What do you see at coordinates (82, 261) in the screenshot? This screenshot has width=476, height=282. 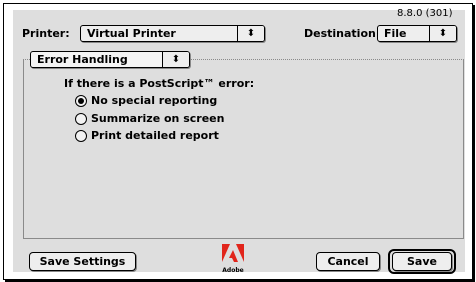 I see `save-settings-button: Save Settings` at bounding box center [82, 261].